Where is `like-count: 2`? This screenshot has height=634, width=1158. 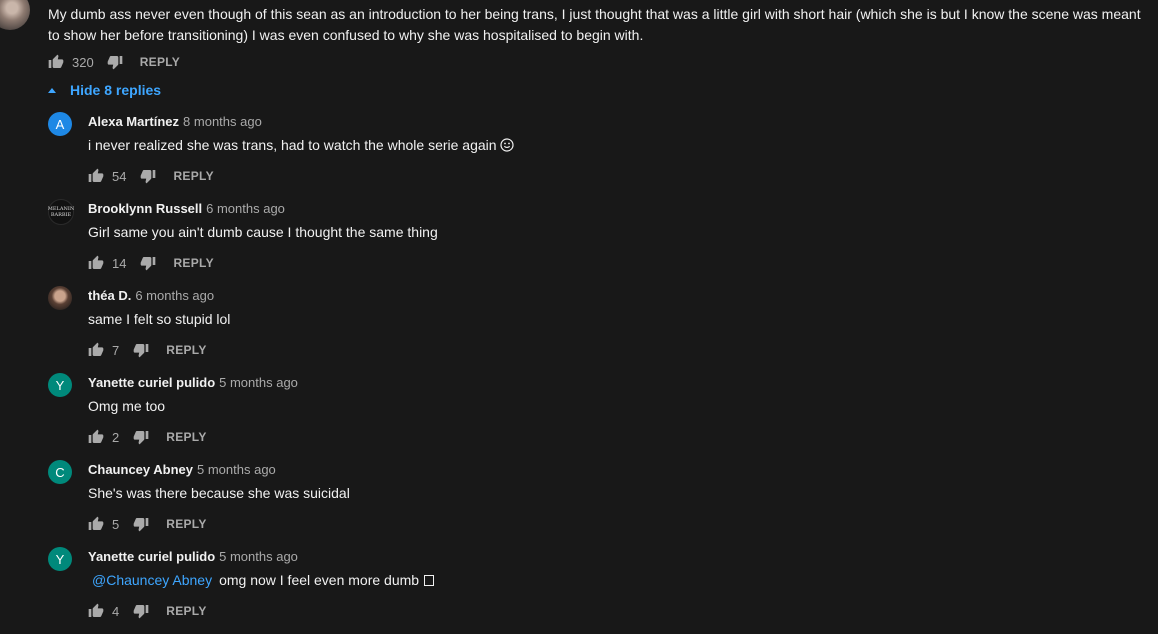 like-count: 2 is located at coordinates (116, 437).